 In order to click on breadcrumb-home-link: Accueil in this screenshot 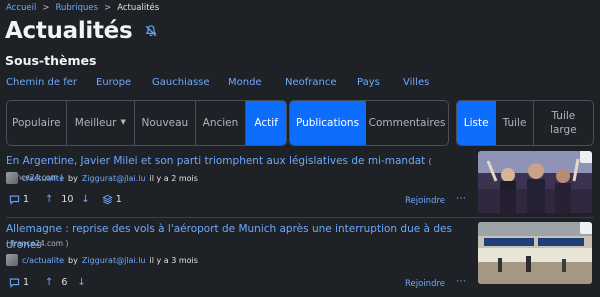, I will do `click(21, 8)`.